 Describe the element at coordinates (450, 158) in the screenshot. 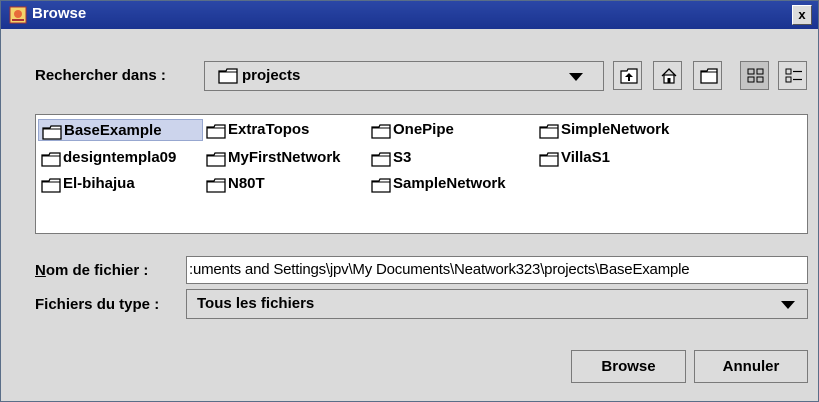

I see `list-item: S3` at that location.